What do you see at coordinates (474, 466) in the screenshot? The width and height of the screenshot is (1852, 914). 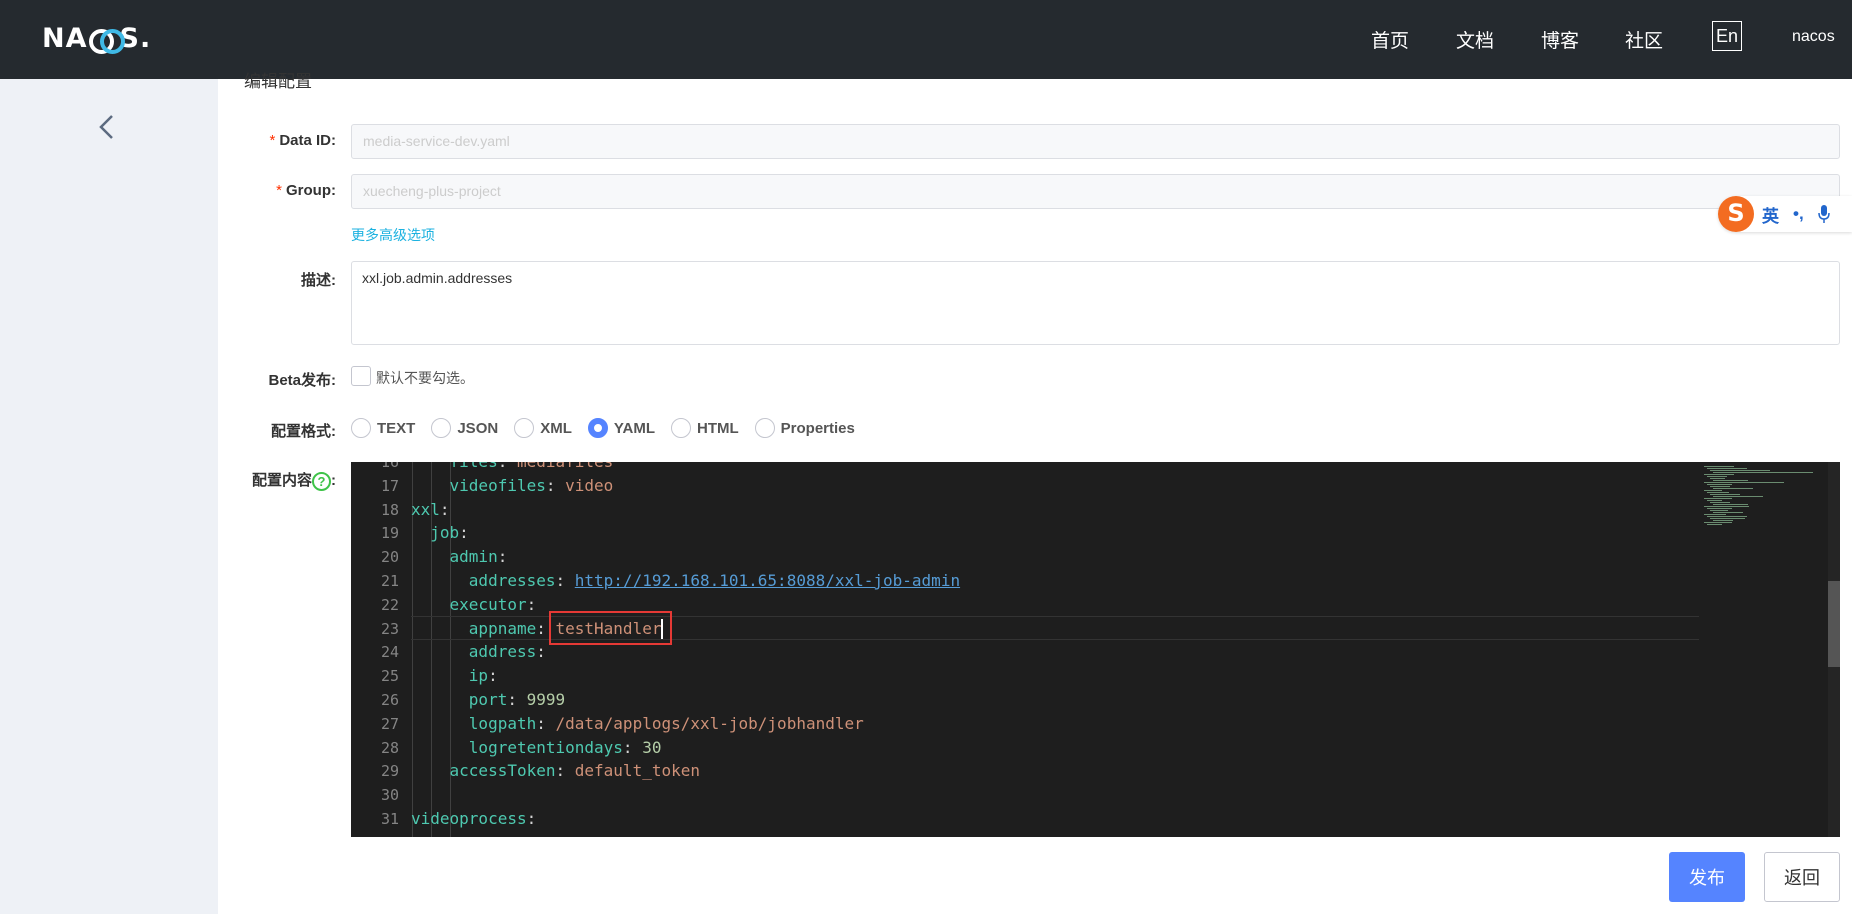 I see `code-token: files` at bounding box center [474, 466].